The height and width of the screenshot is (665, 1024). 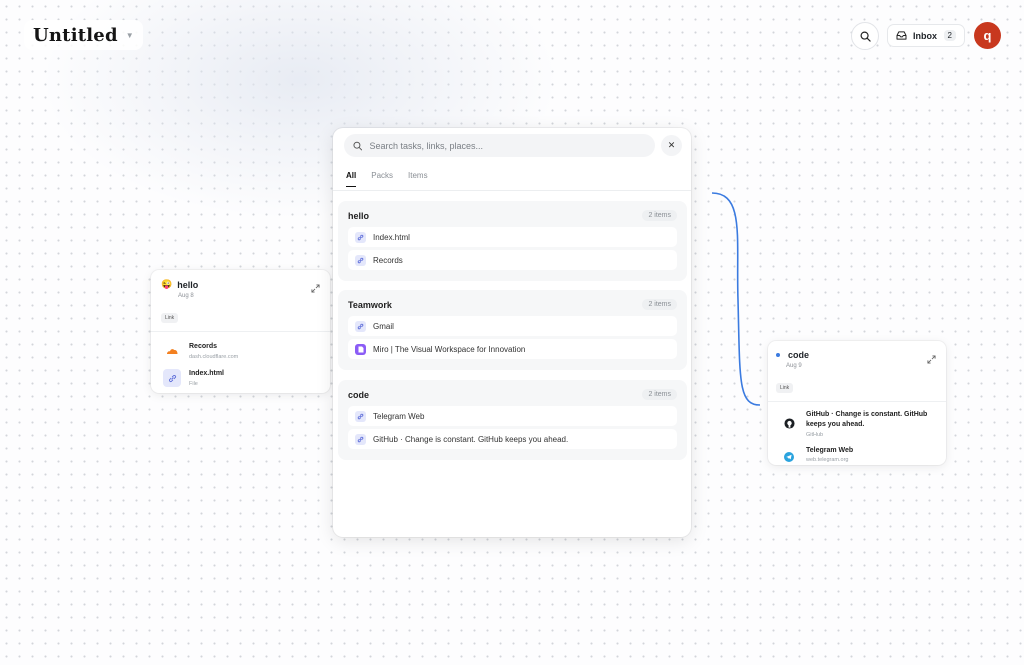 What do you see at coordinates (512, 326) in the screenshot?
I see `result-item: Gmail` at bounding box center [512, 326].